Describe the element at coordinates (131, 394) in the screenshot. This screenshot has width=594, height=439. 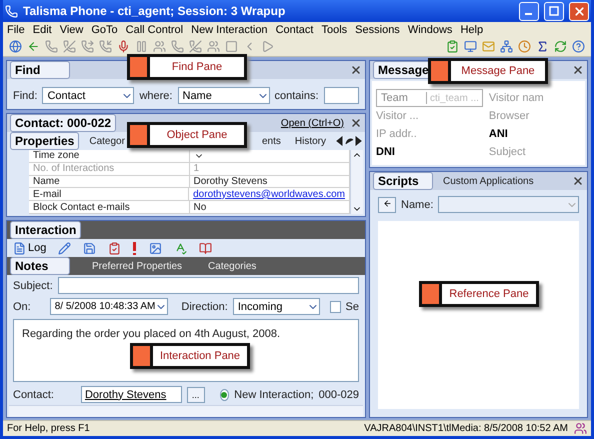
I see `contact-field: Dorothy Stevens` at that location.